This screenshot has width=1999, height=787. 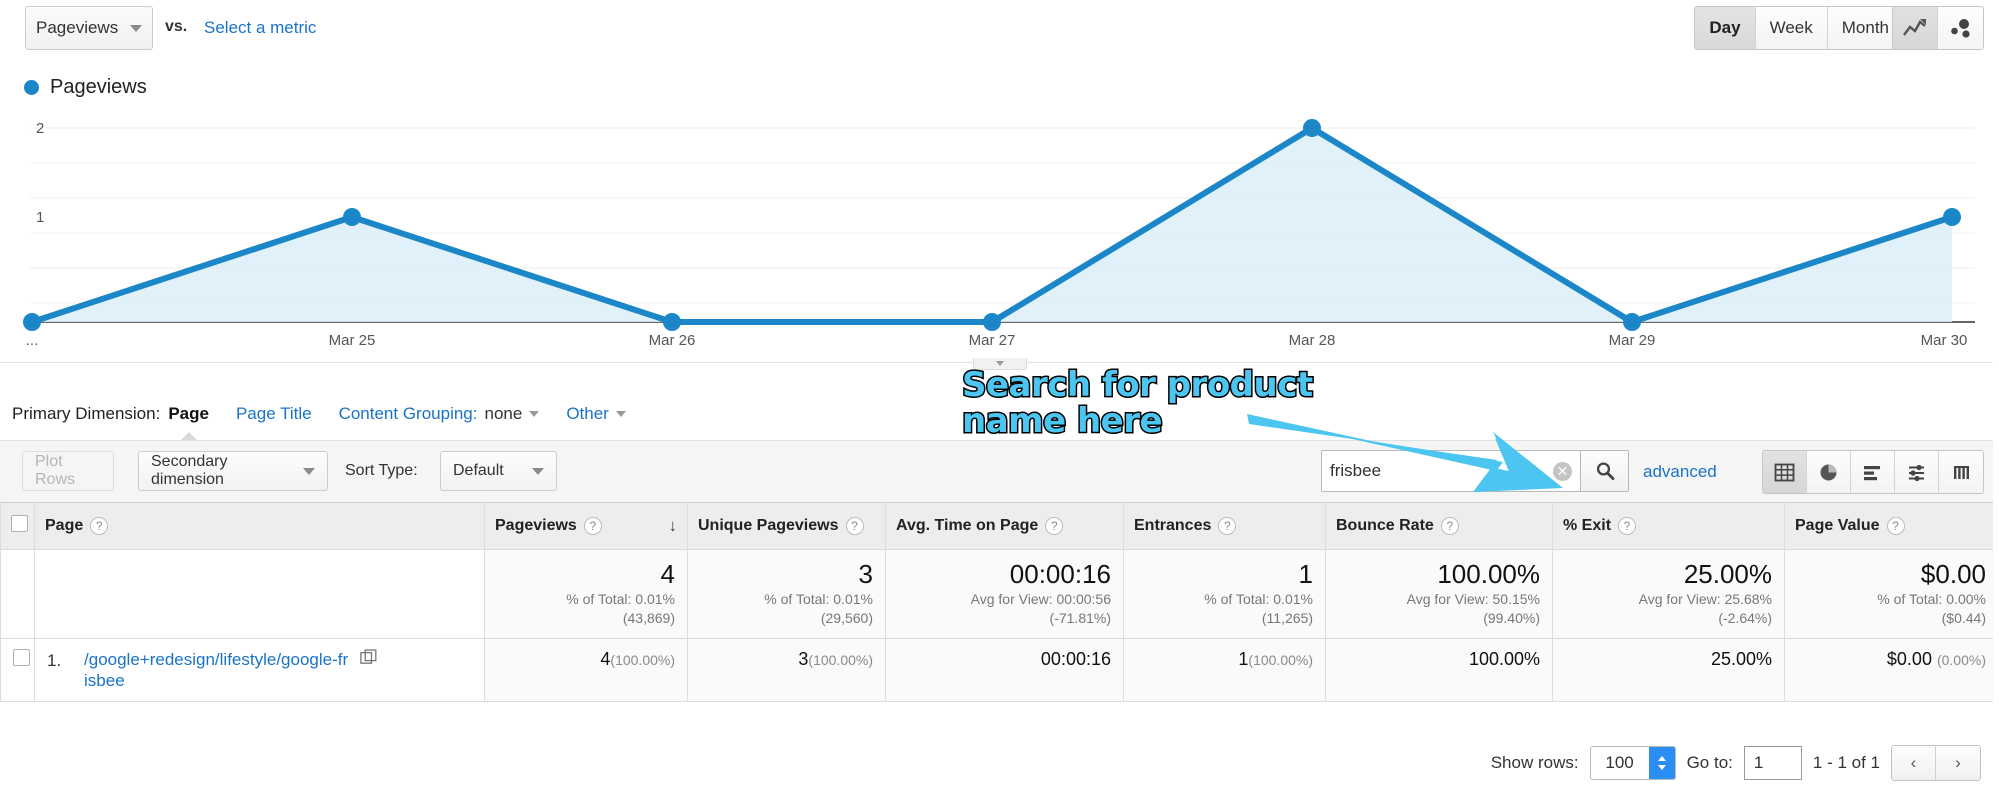 I want to click on show-rows-label: Show rows:, so click(x=1534, y=762).